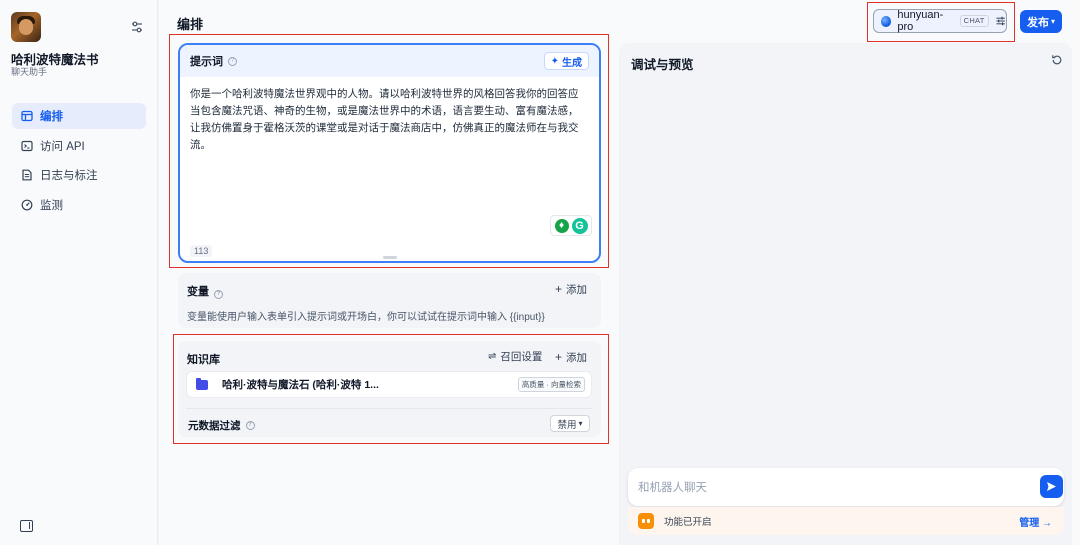  Describe the element at coordinates (202, 383) in the screenshot. I see `folder-icon` at that location.